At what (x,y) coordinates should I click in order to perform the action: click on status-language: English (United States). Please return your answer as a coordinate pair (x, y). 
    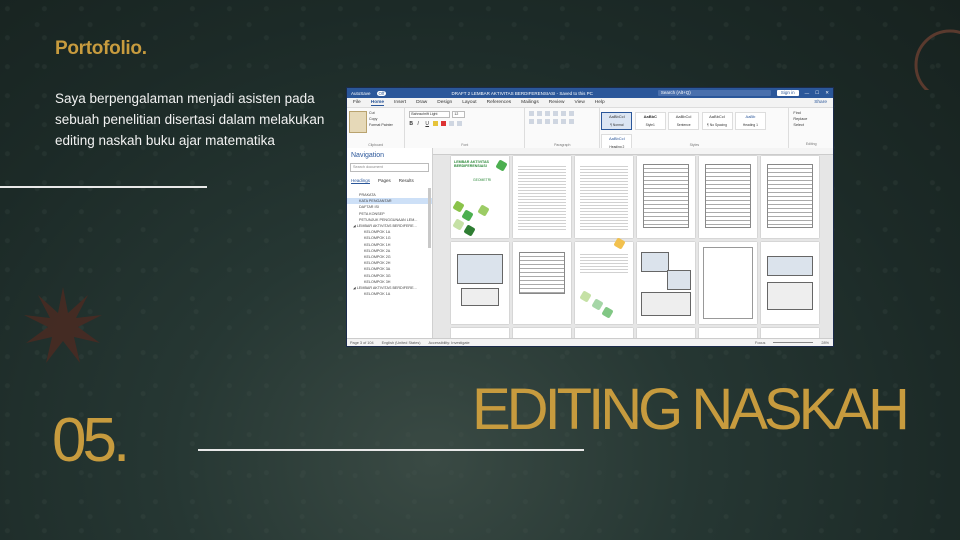
    Looking at the image, I should click on (401, 343).